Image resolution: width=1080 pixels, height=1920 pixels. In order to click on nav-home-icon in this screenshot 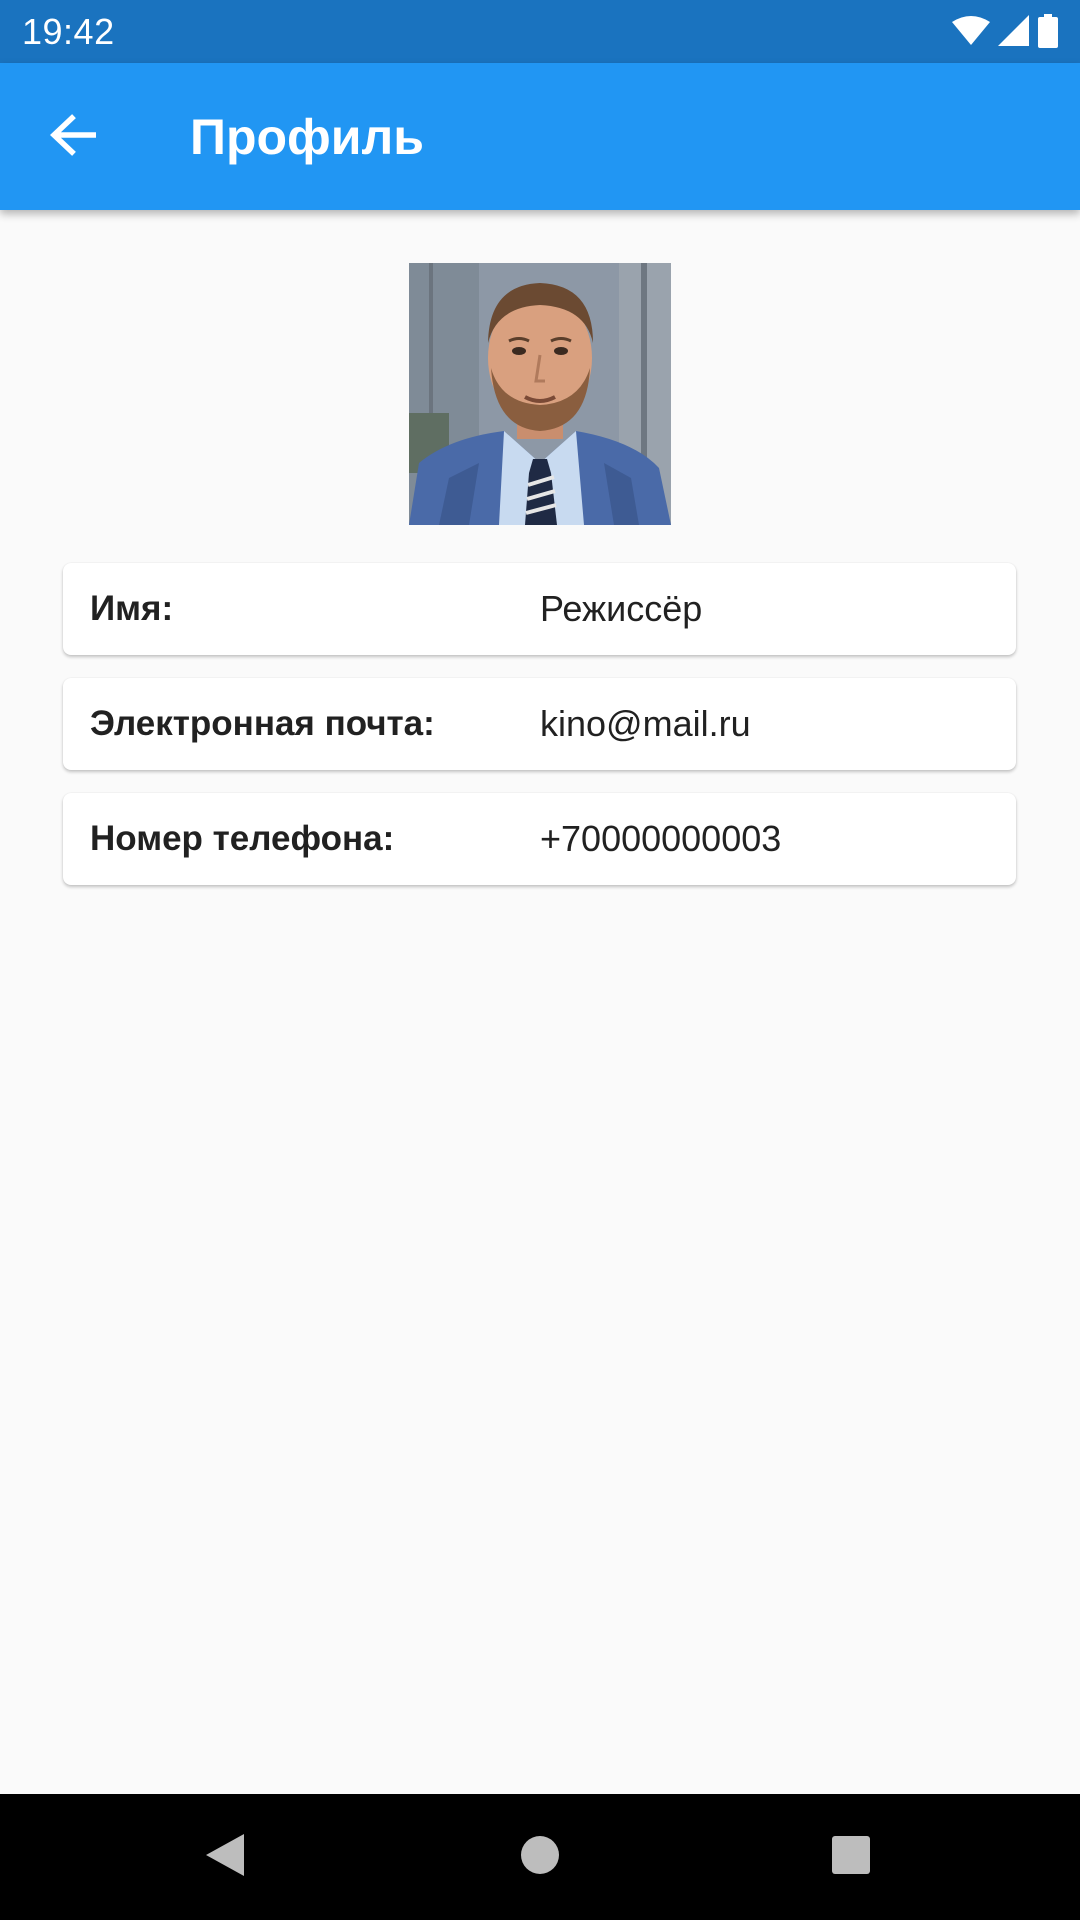, I will do `click(540, 1857)`.